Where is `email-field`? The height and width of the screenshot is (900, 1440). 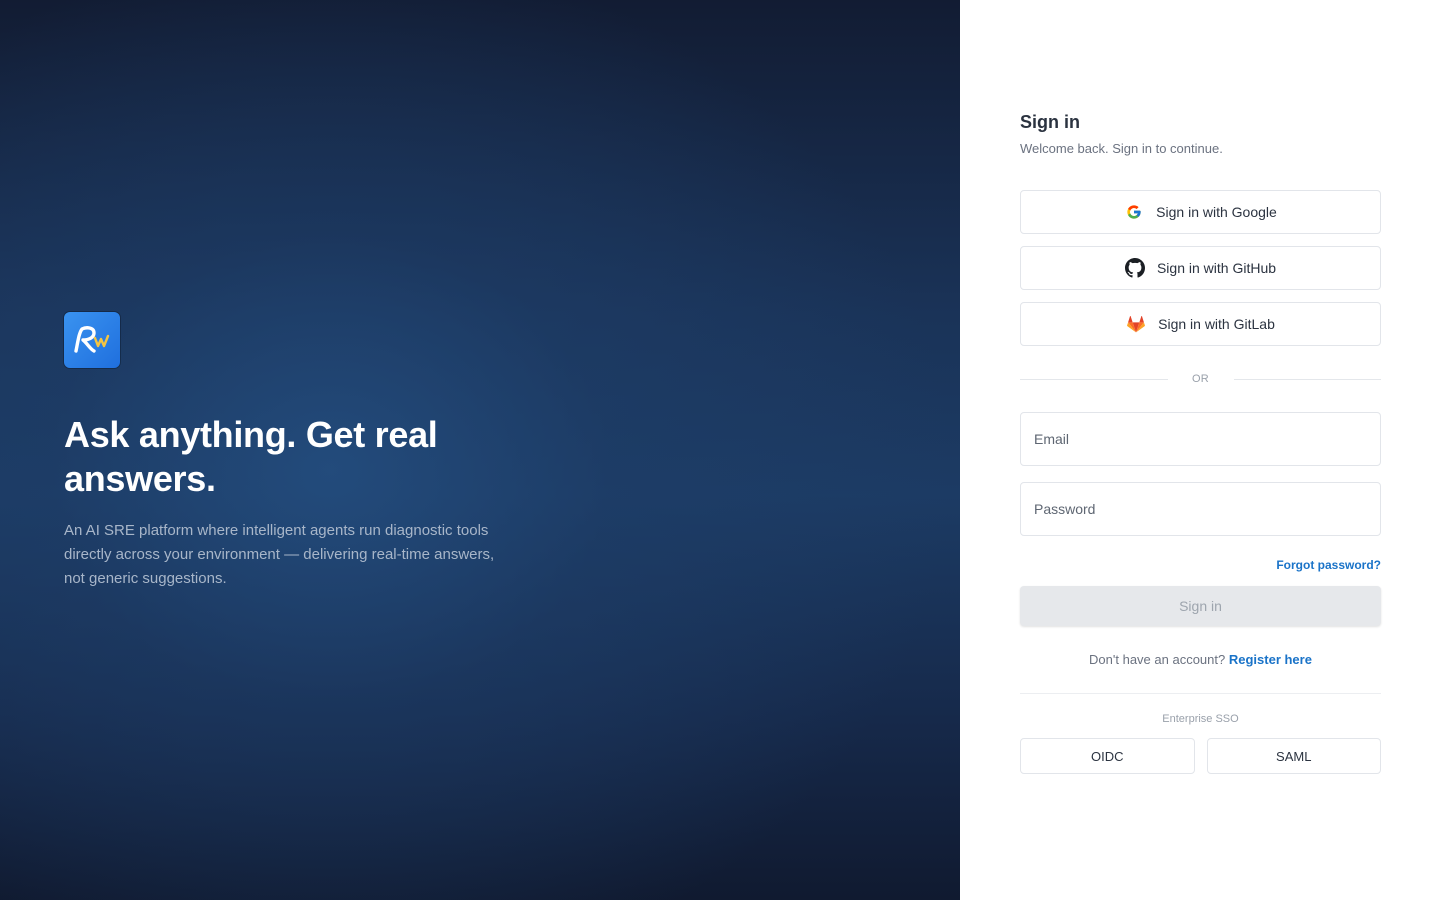
email-field is located at coordinates (1200, 439).